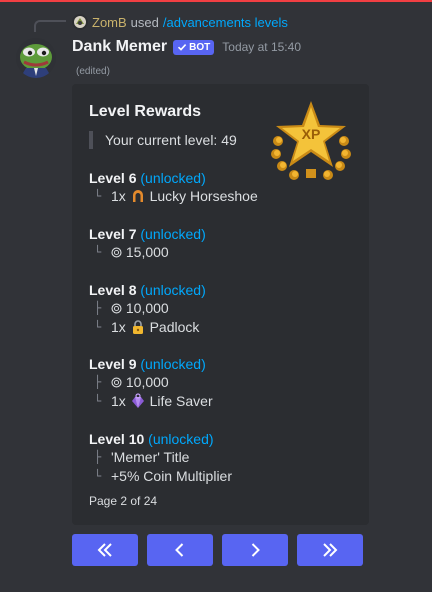  Describe the element at coordinates (182, 47) in the screenshot. I see `checkmark-icon` at that location.